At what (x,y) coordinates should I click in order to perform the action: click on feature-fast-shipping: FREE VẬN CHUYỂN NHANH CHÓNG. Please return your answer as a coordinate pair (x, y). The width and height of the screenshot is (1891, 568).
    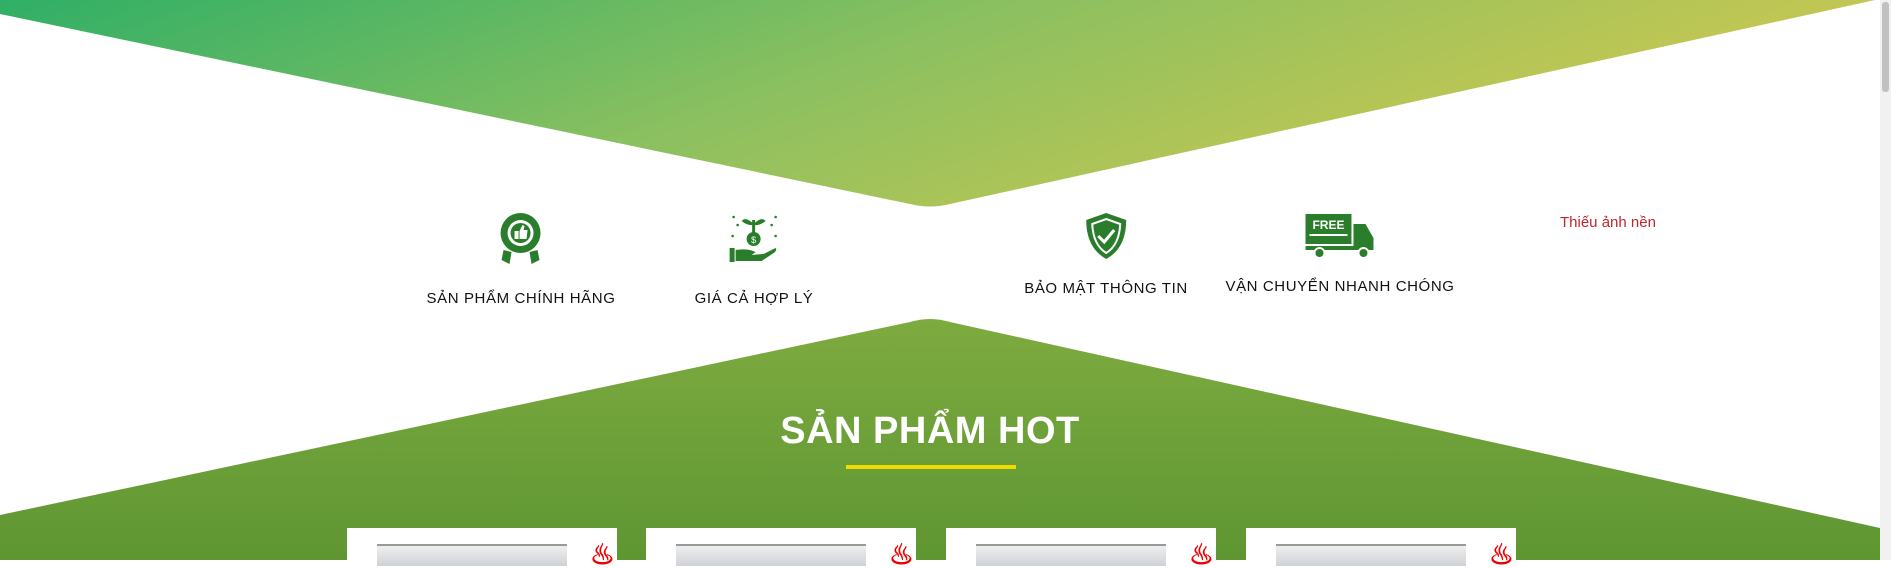
    Looking at the image, I should click on (1339, 253).